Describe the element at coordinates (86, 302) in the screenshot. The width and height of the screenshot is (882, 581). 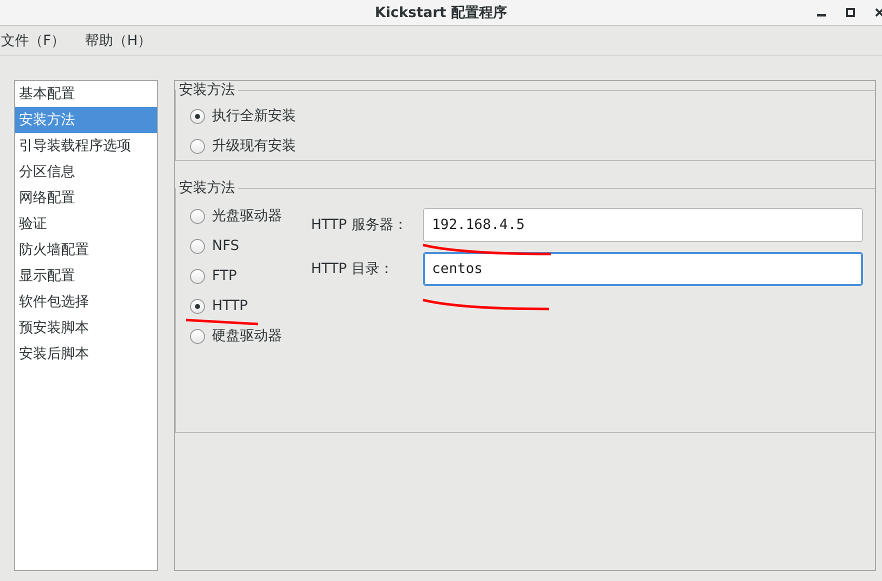
I see `sidebar-item: 软件包选择` at that location.